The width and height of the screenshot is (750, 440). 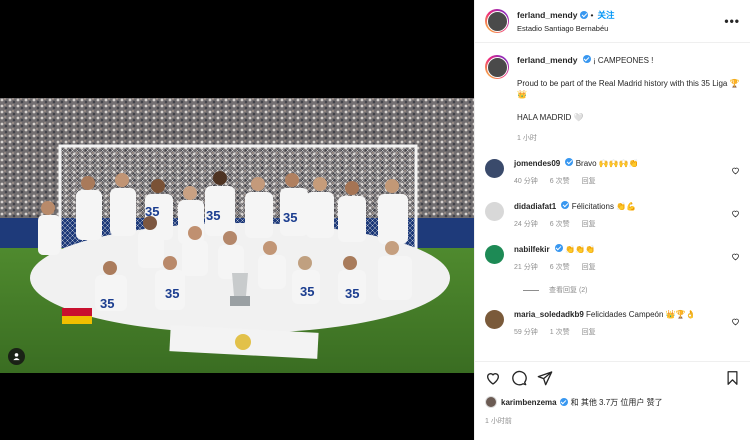 I want to click on caption-title: ¡ CAMPEONES !, so click(x=623, y=60).